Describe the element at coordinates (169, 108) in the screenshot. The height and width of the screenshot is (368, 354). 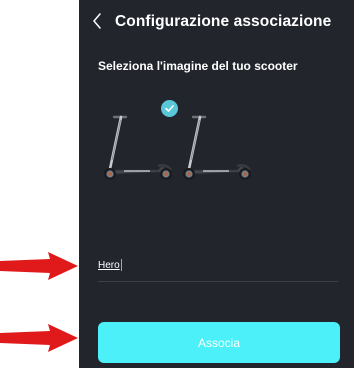
I see `selected-check-icon` at that location.